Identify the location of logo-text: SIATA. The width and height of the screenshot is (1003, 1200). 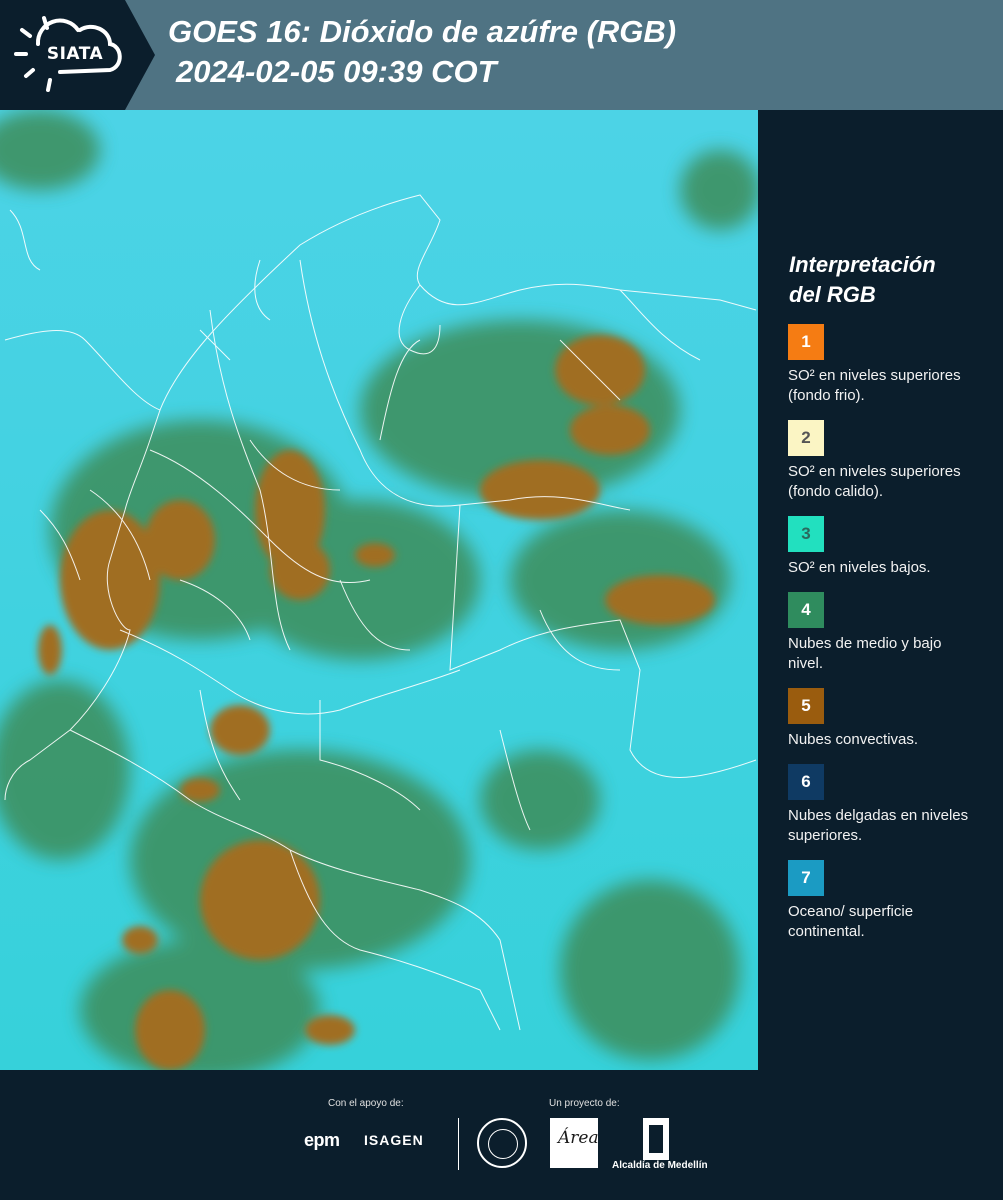
(75, 54).